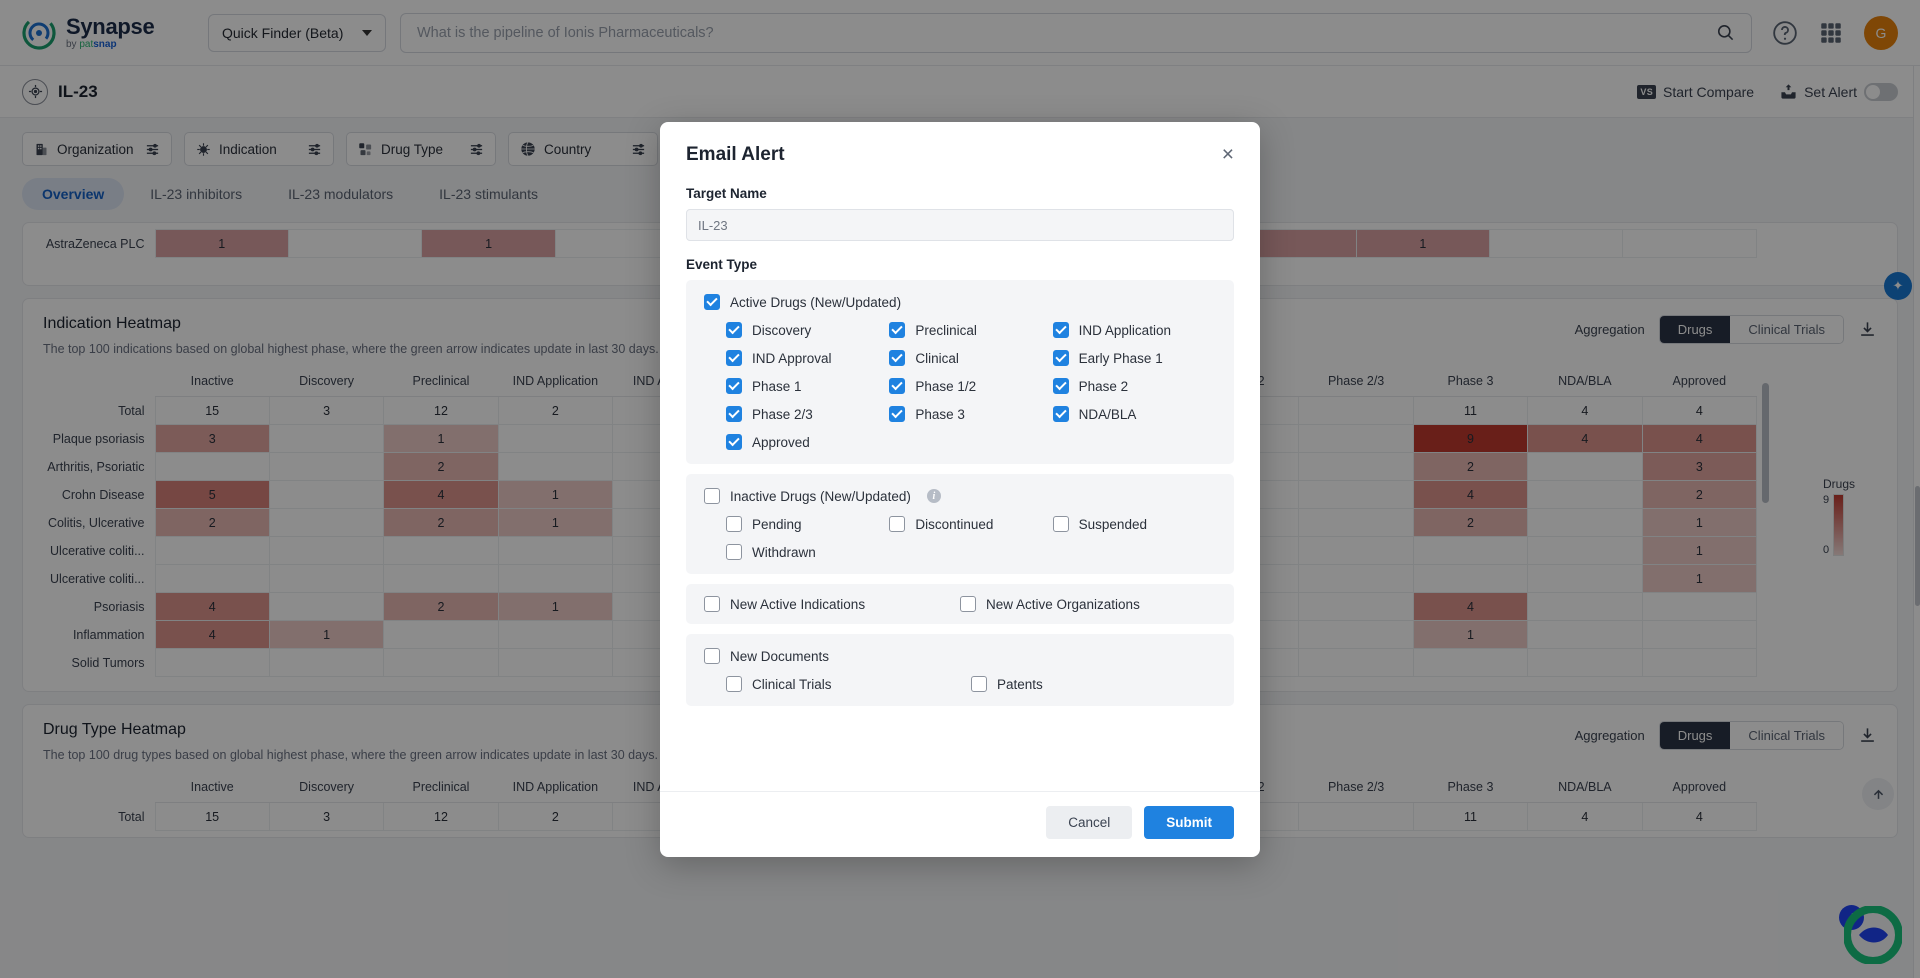 The image size is (1920, 978). I want to click on checkbox-ind-application: IND Application, so click(1134, 330).